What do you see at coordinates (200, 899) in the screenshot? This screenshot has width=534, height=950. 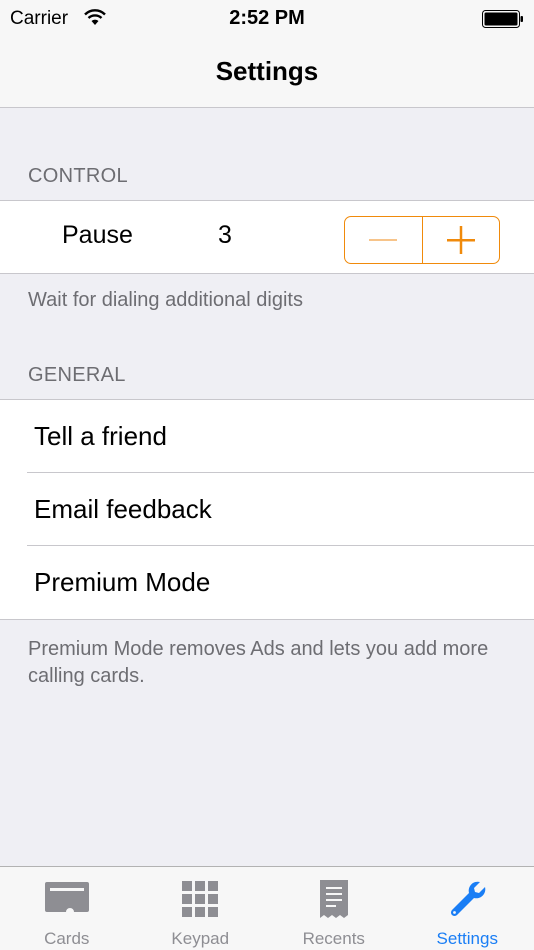 I see `keypad-icon` at bounding box center [200, 899].